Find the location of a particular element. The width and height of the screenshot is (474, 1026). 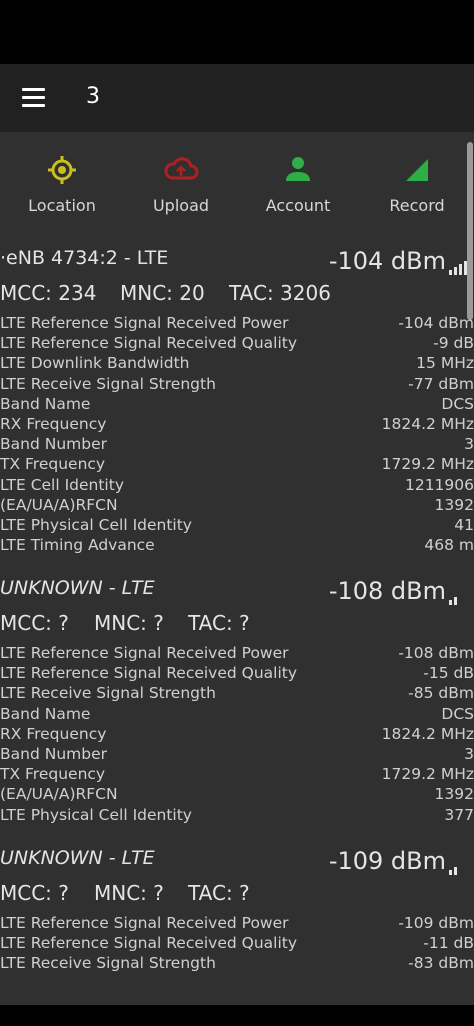

app-bar is located at coordinates (237, 98).